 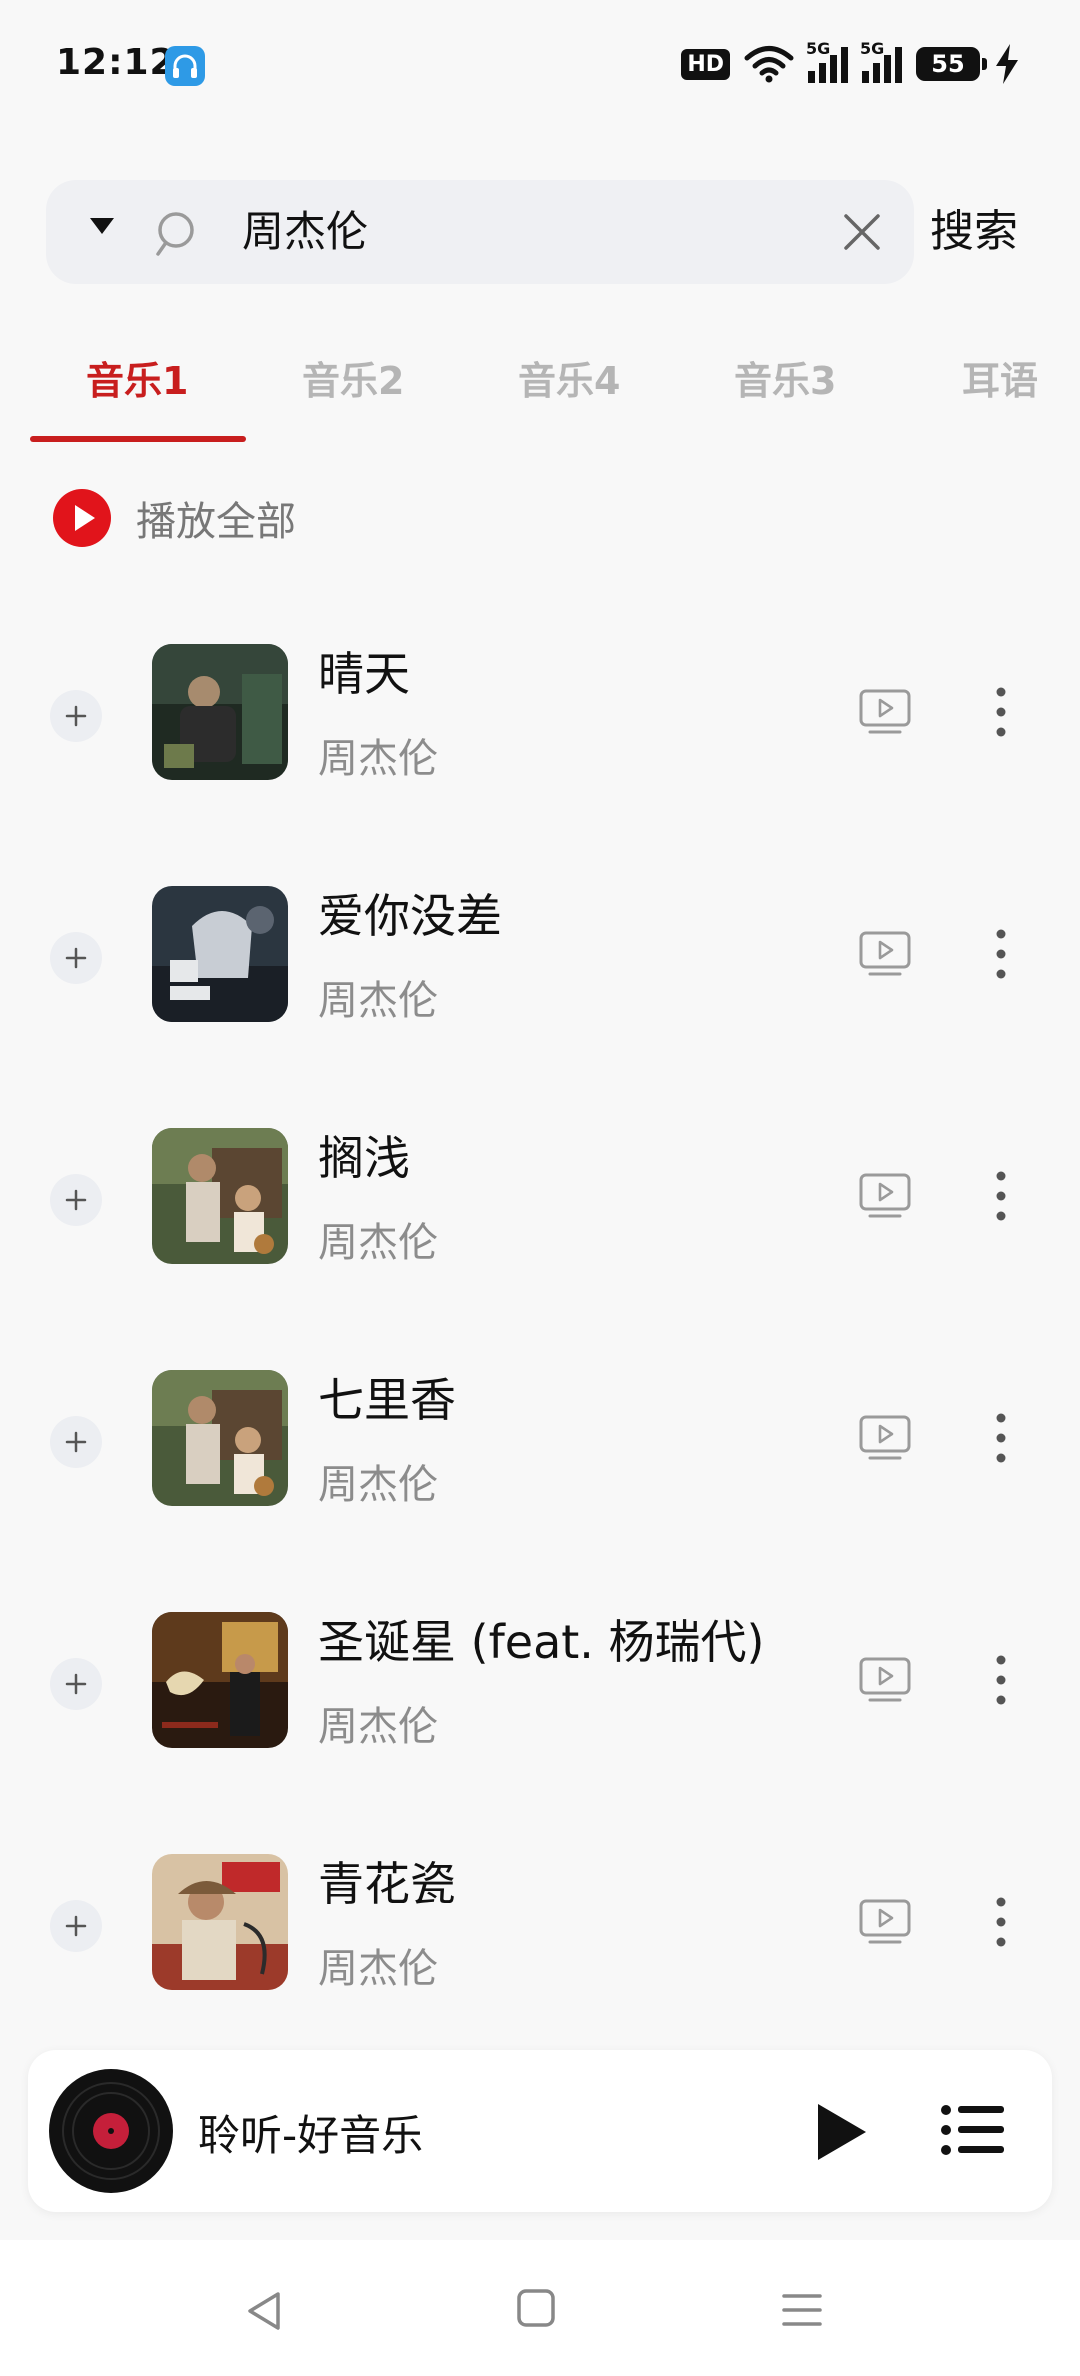 I want to click on song-title: 圣诞星 (feat. 杨瑞代), so click(x=541, y=1642).